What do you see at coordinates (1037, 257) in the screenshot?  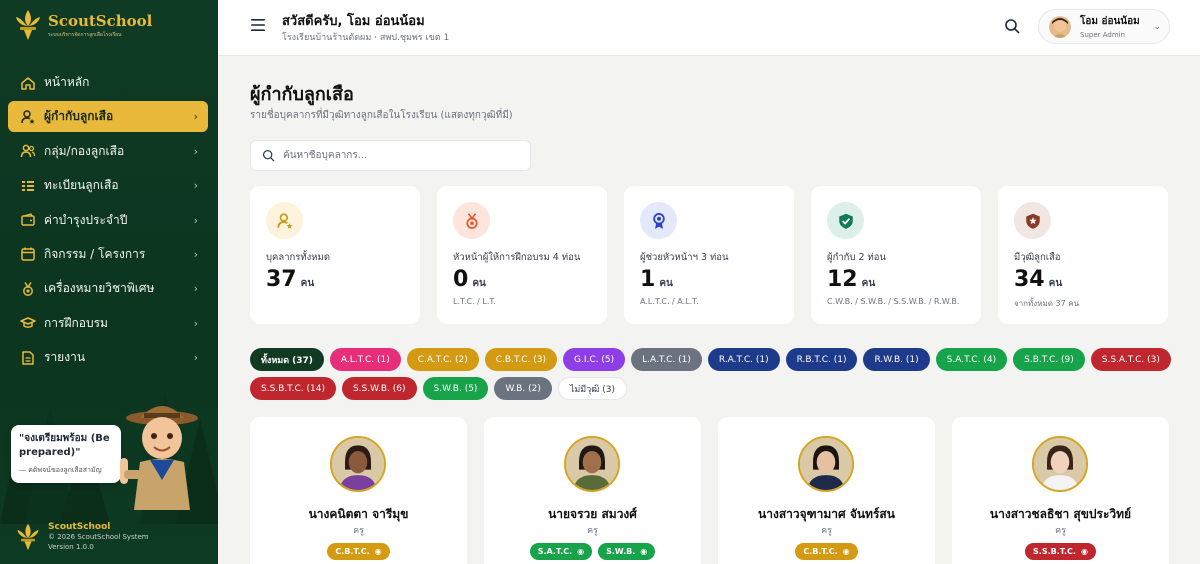 I see `stat-label: มีวุฒิลูกเสือ` at bounding box center [1037, 257].